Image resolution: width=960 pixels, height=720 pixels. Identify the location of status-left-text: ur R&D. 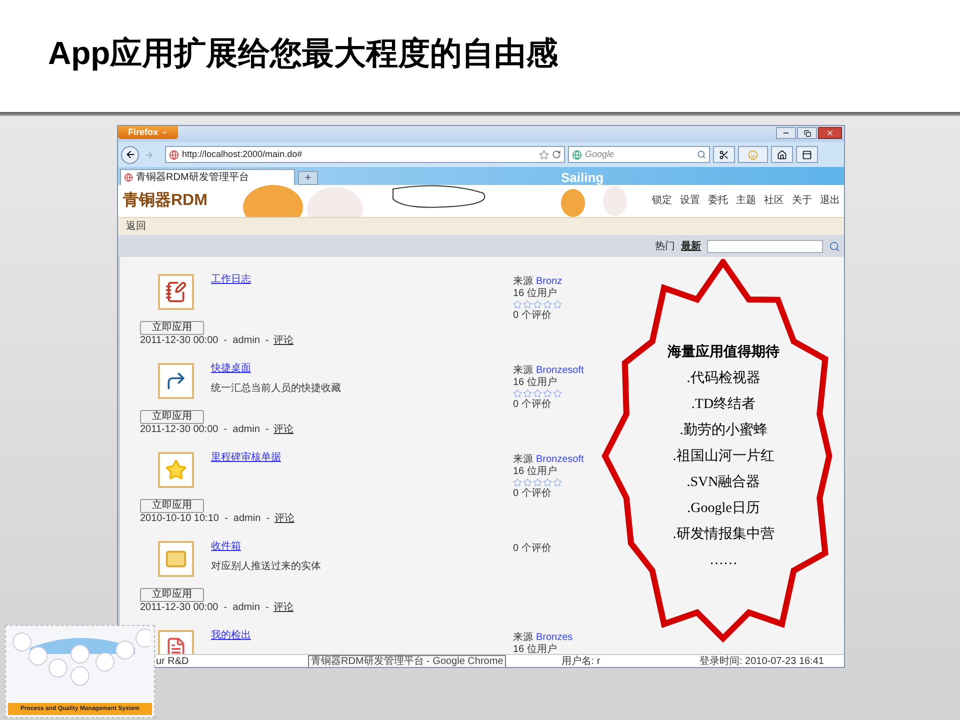
(173, 661).